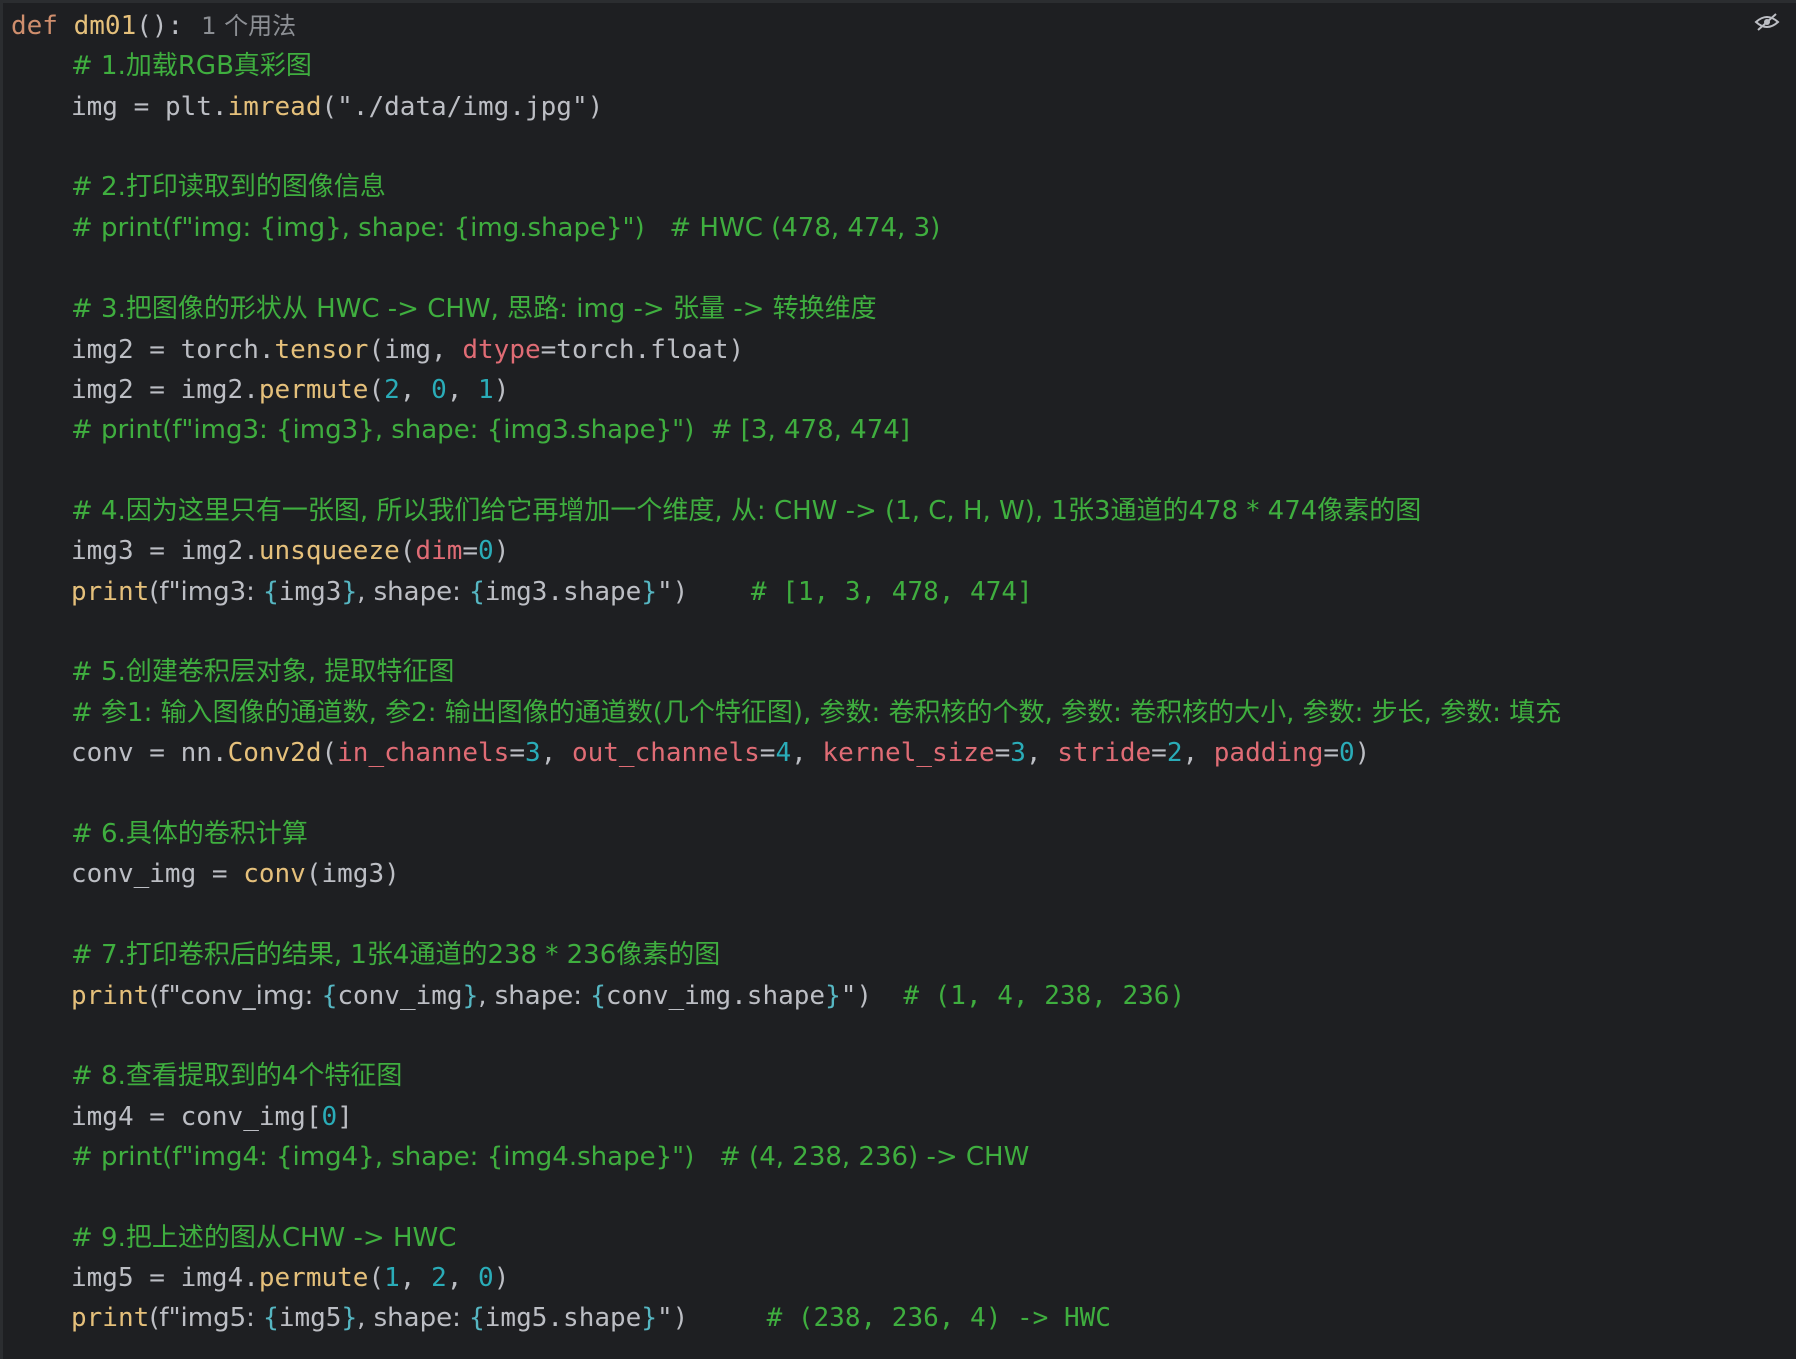 This screenshot has width=1796, height=1359. What do you see at coordinates (860, 592) in the screenshot?
I see `comment: # [1, 3, 478, 474]` at bounding box center [860, 592].